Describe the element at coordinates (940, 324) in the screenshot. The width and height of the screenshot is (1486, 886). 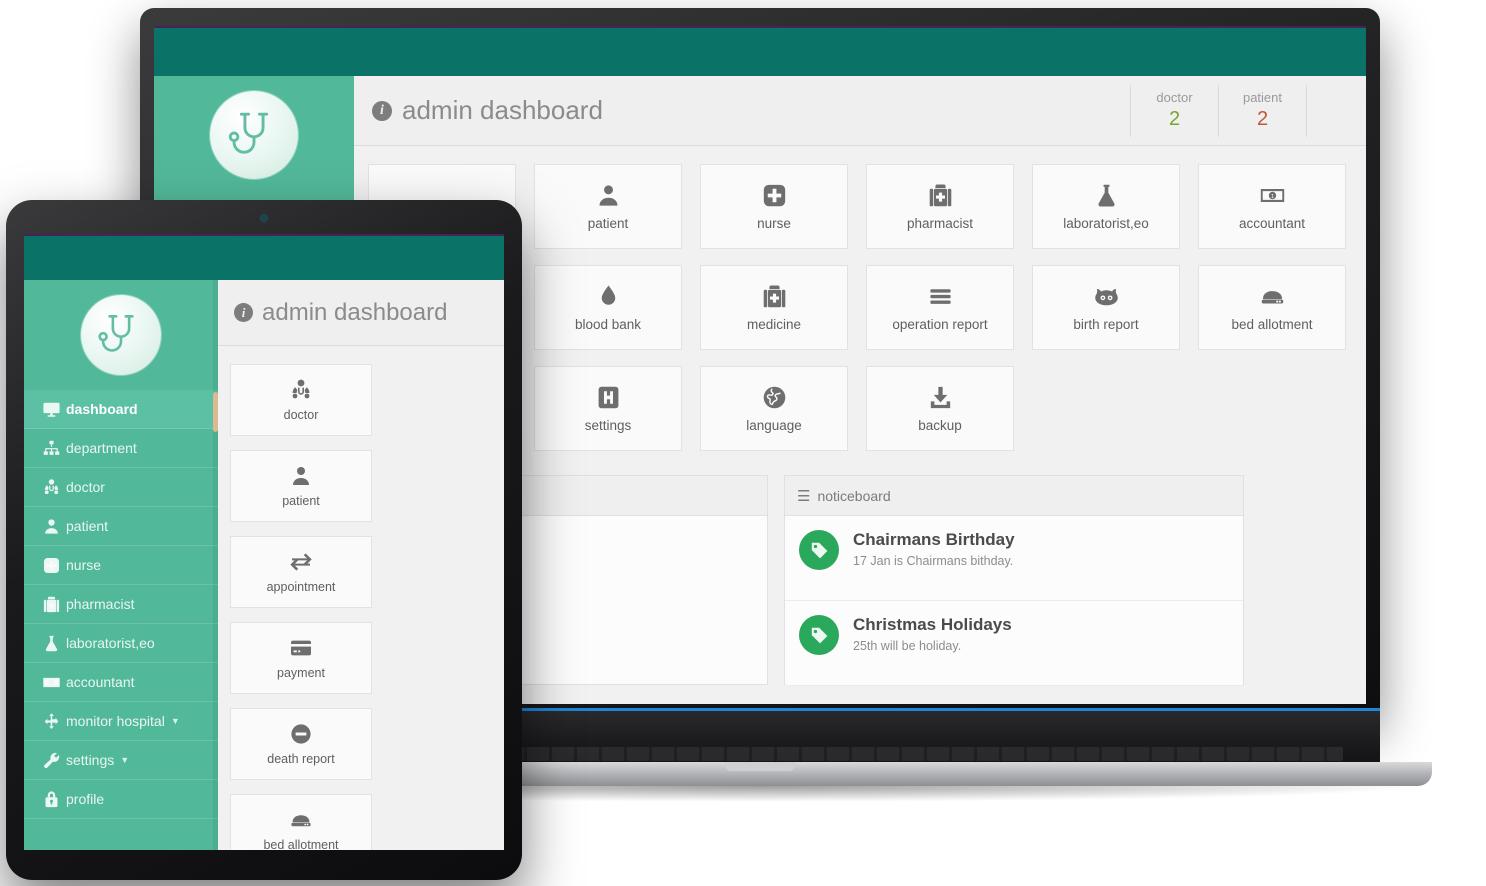
I see `tile-label: operation report` at that location.